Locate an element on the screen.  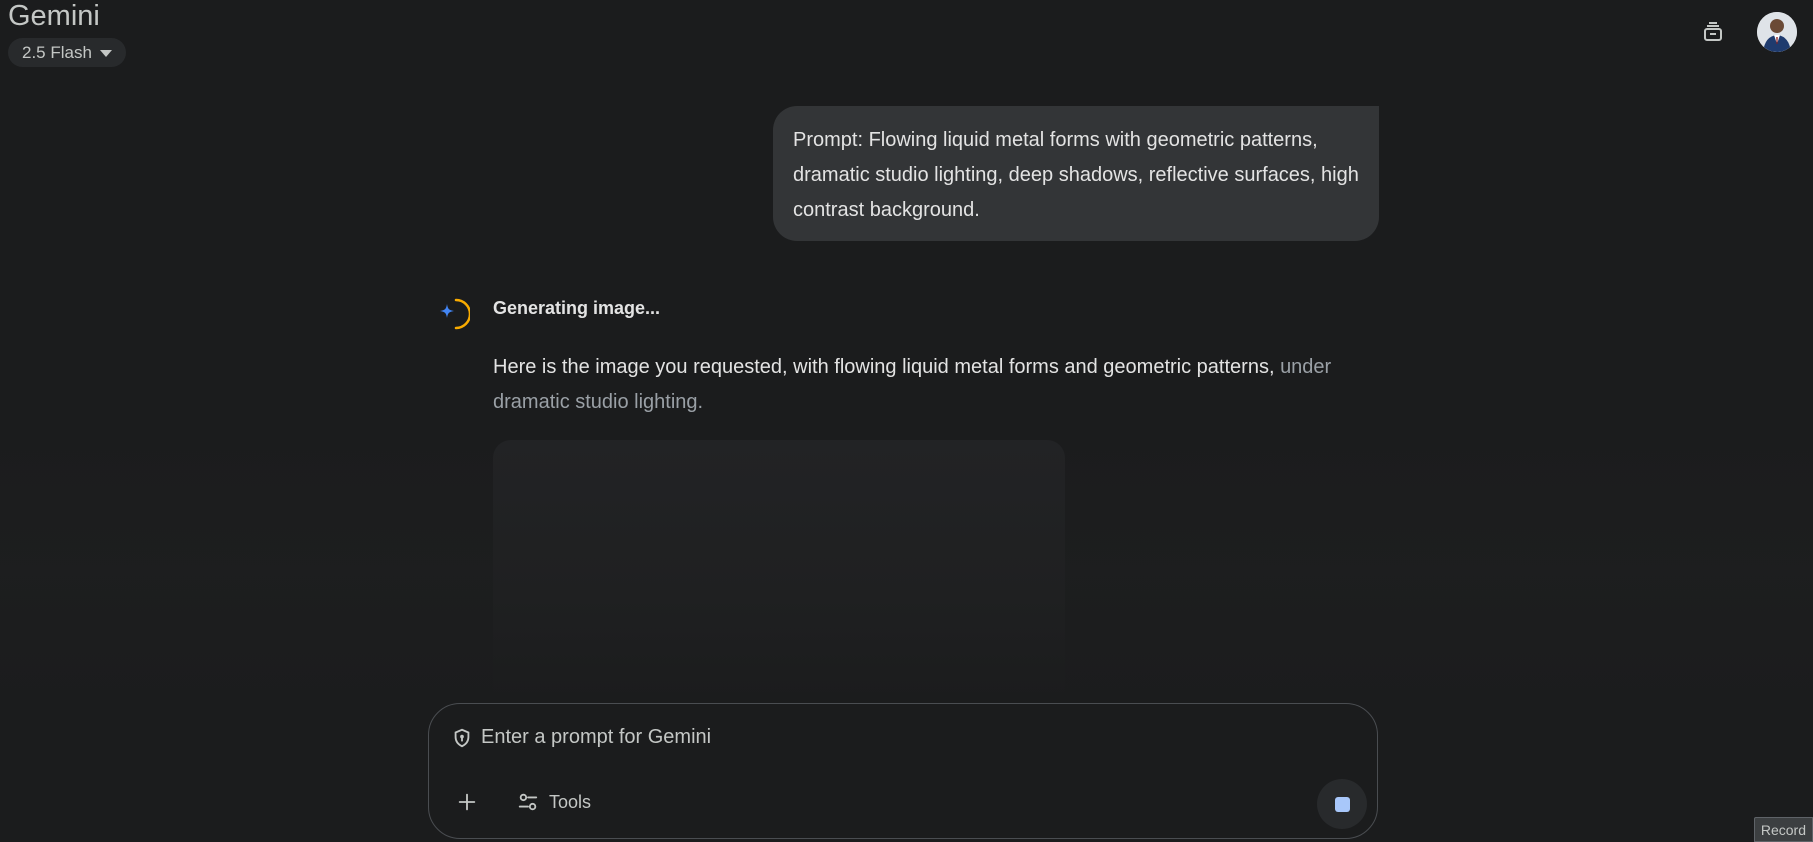
chat-history-icon is located at coordinates (1713, 31).